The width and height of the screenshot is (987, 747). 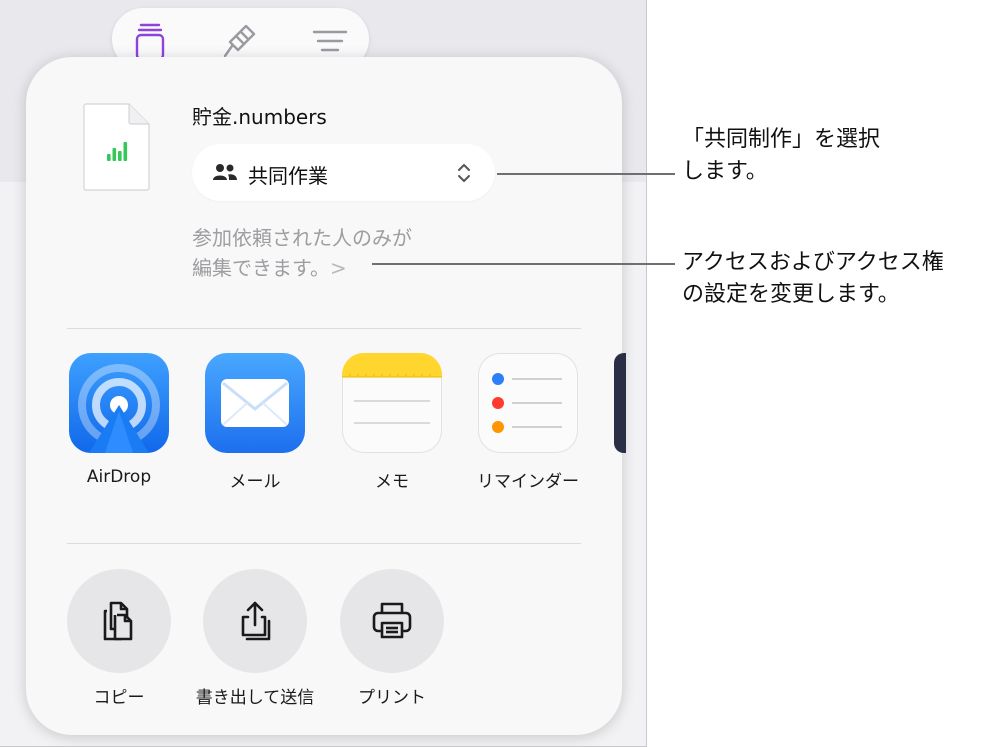 I want to click on collaboration-mode-label: 共同作業, so click(x=288, y=176).